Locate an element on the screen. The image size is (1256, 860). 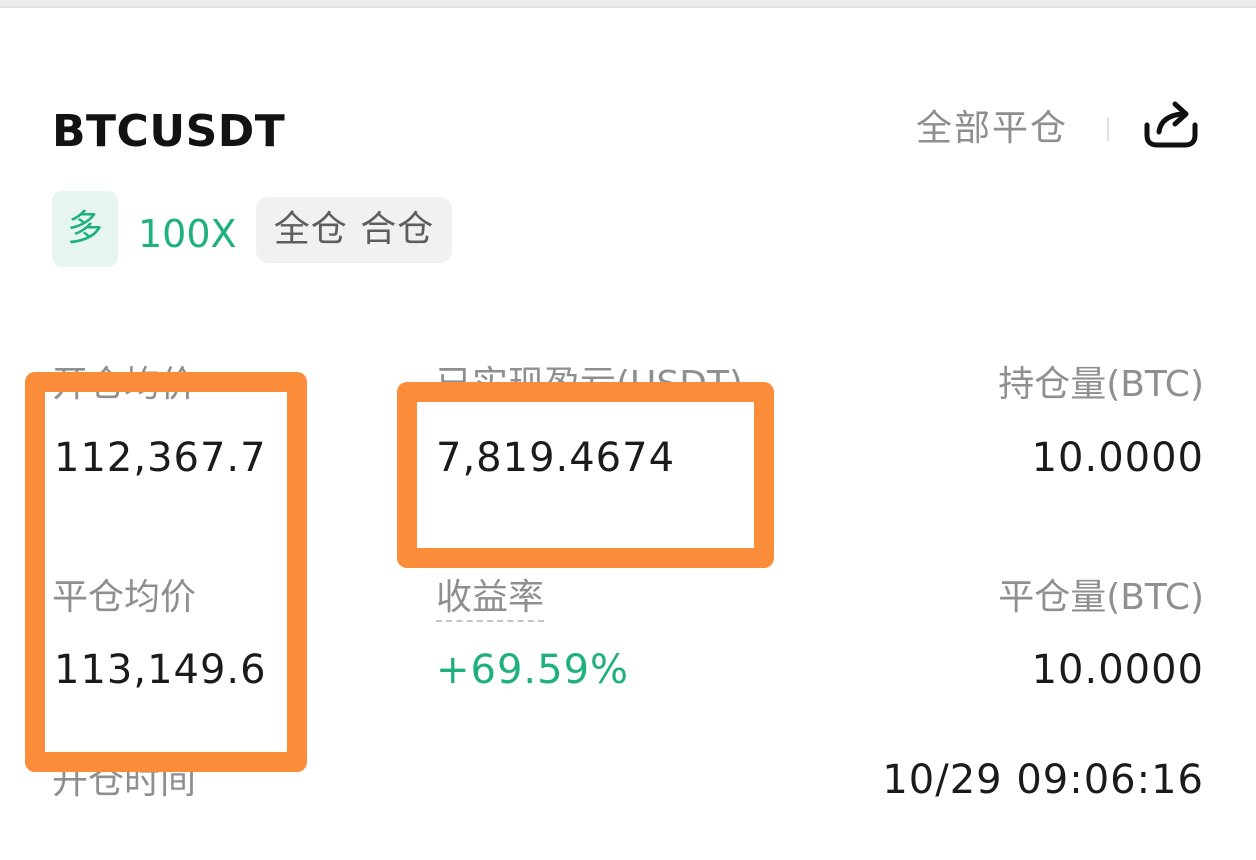
roi-label: 收益率 is located at coordinates (490, 599).